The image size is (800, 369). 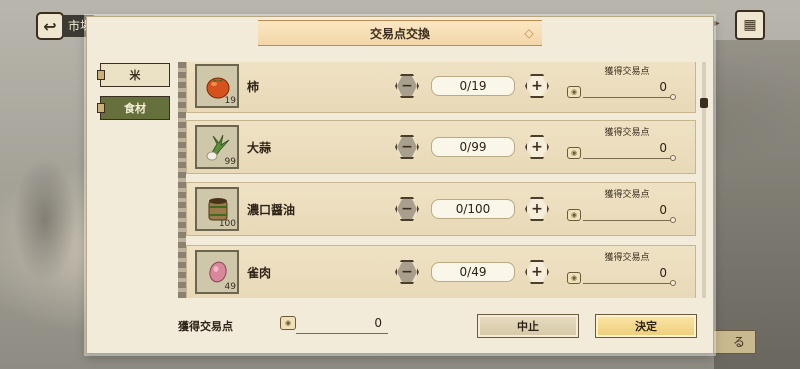 I want to click on item-name: 雀肉, so click(x=259, y=273).